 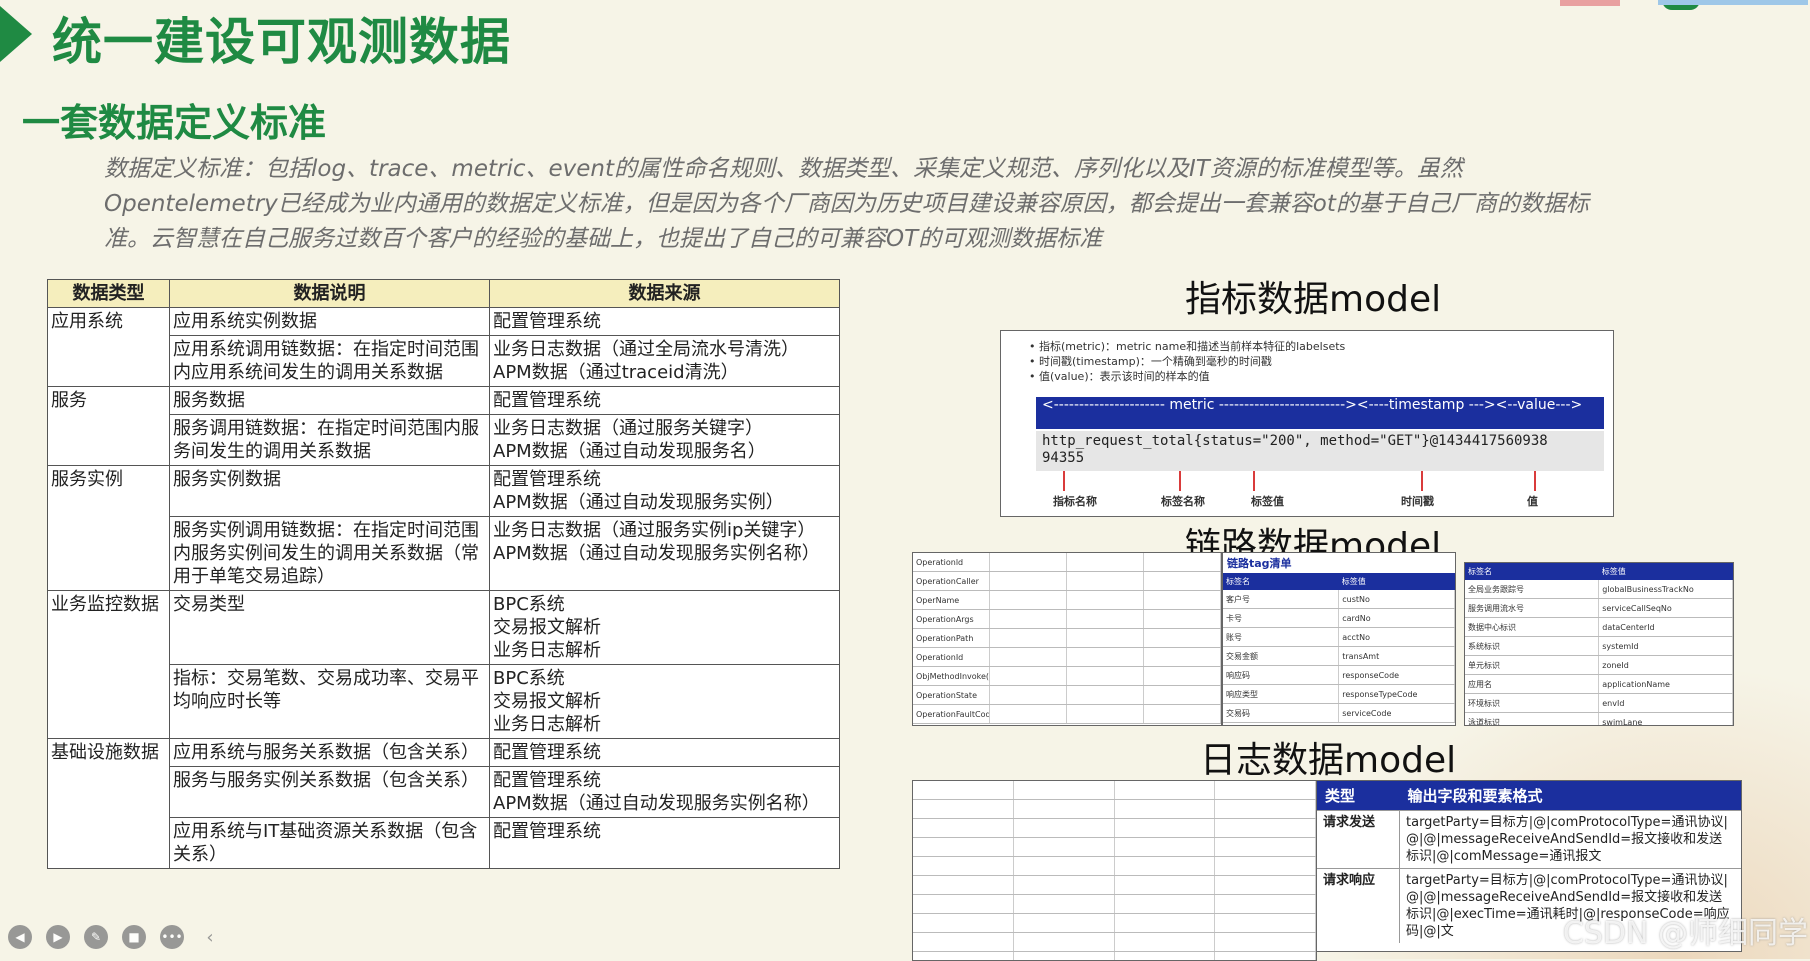 I want to click on table-row: 泳道标识swimLane, so click(x=1599, y=720).